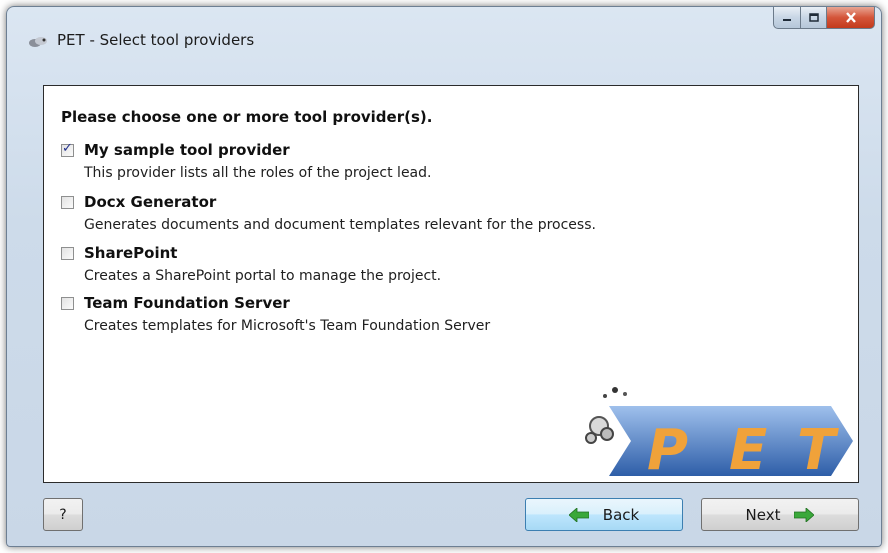  What do you see at coordinates (150, 202) in the screenshot?
I see `provider-name: Docx Generator` at bounding box center [150, 202].